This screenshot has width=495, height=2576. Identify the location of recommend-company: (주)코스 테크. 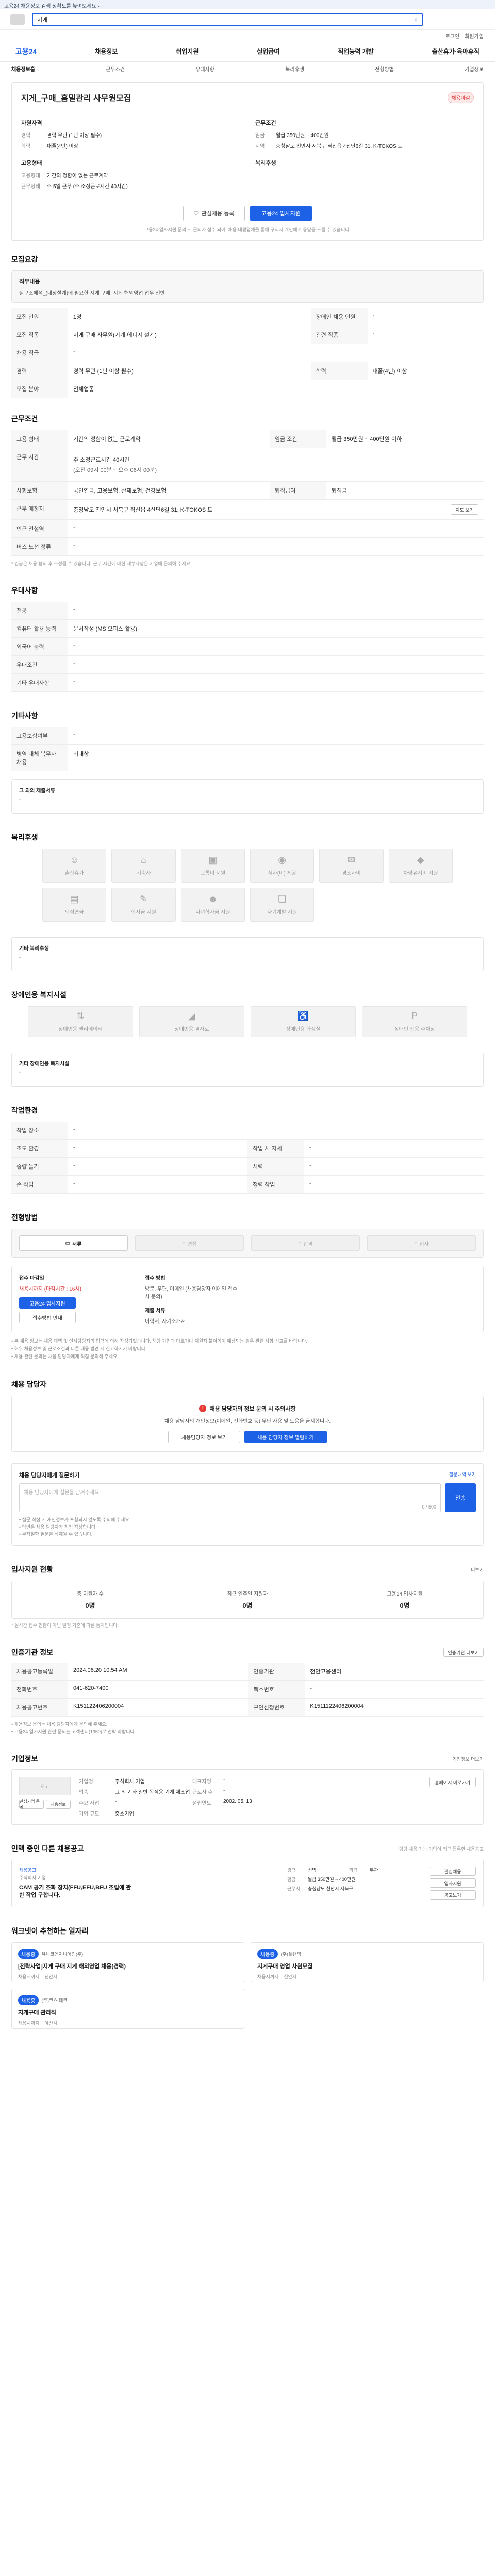
(54, 2001).